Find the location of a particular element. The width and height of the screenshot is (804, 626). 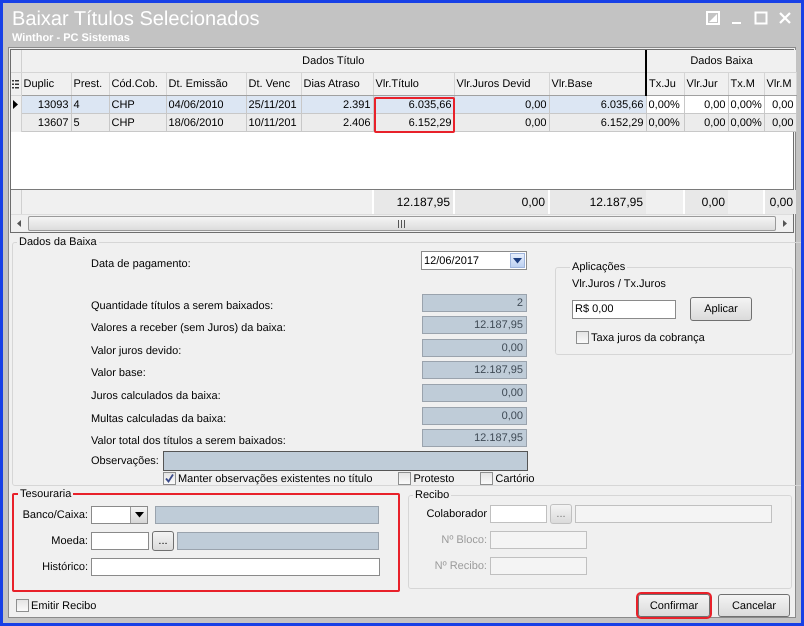

horizontal-scrollbar is located at coordinates (402, 223).